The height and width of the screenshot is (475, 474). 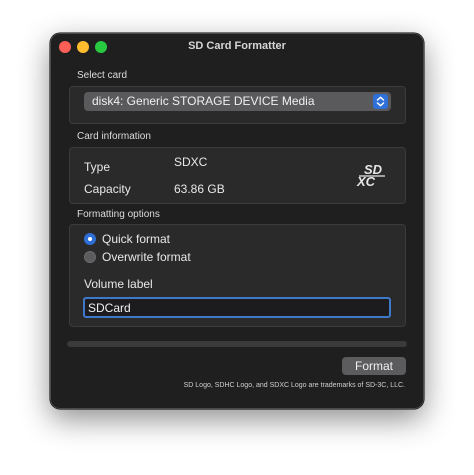 I want to click on select-card-group: disk4: Generic STORAGE DEVICE Media, so click(x=237, y=105).